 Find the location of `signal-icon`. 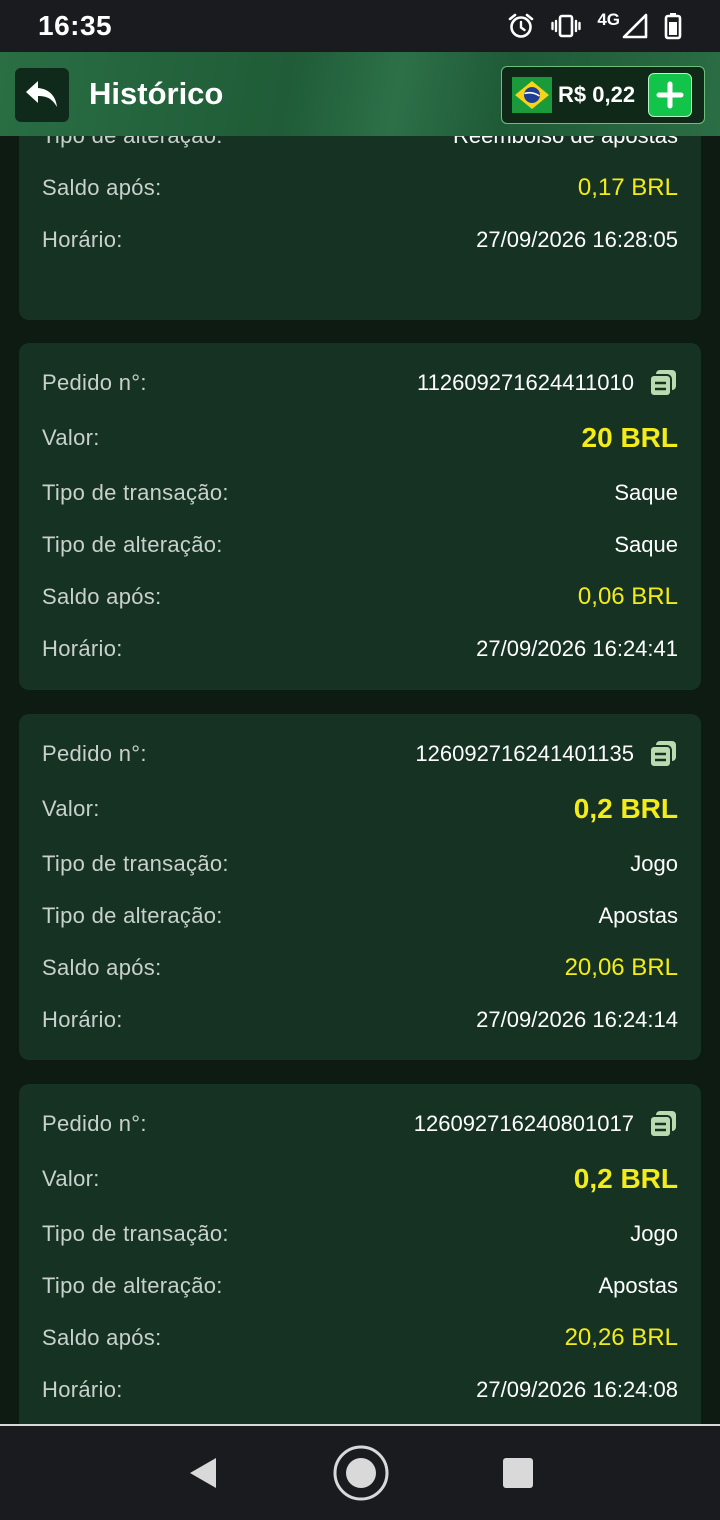

signal-icon is located at coordinates (635, 26).